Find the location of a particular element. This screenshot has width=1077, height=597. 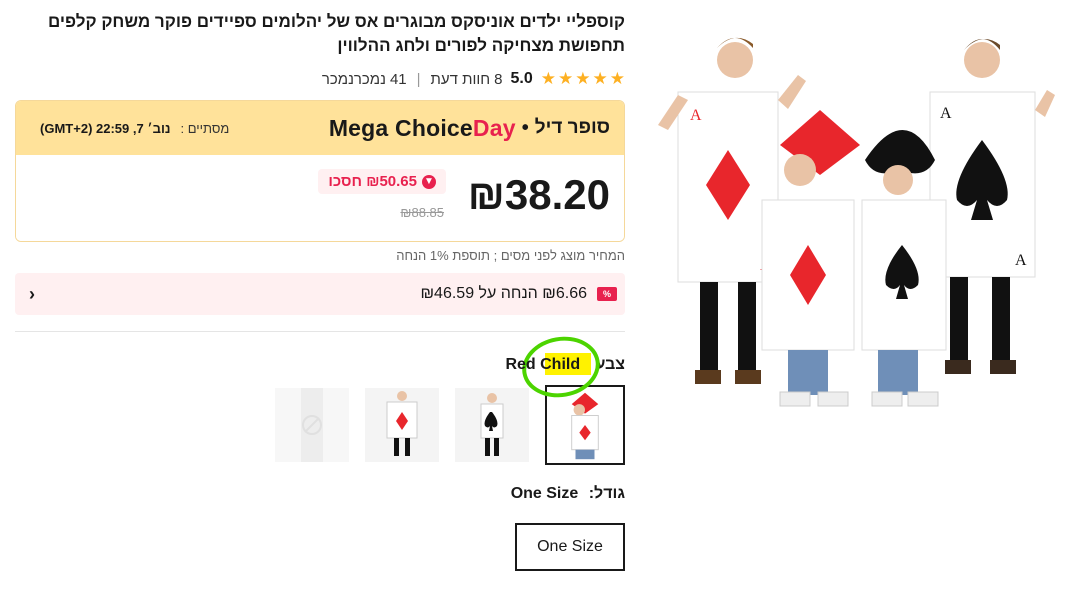

adult-right-figure: A A is located at coordinates (992, 206).